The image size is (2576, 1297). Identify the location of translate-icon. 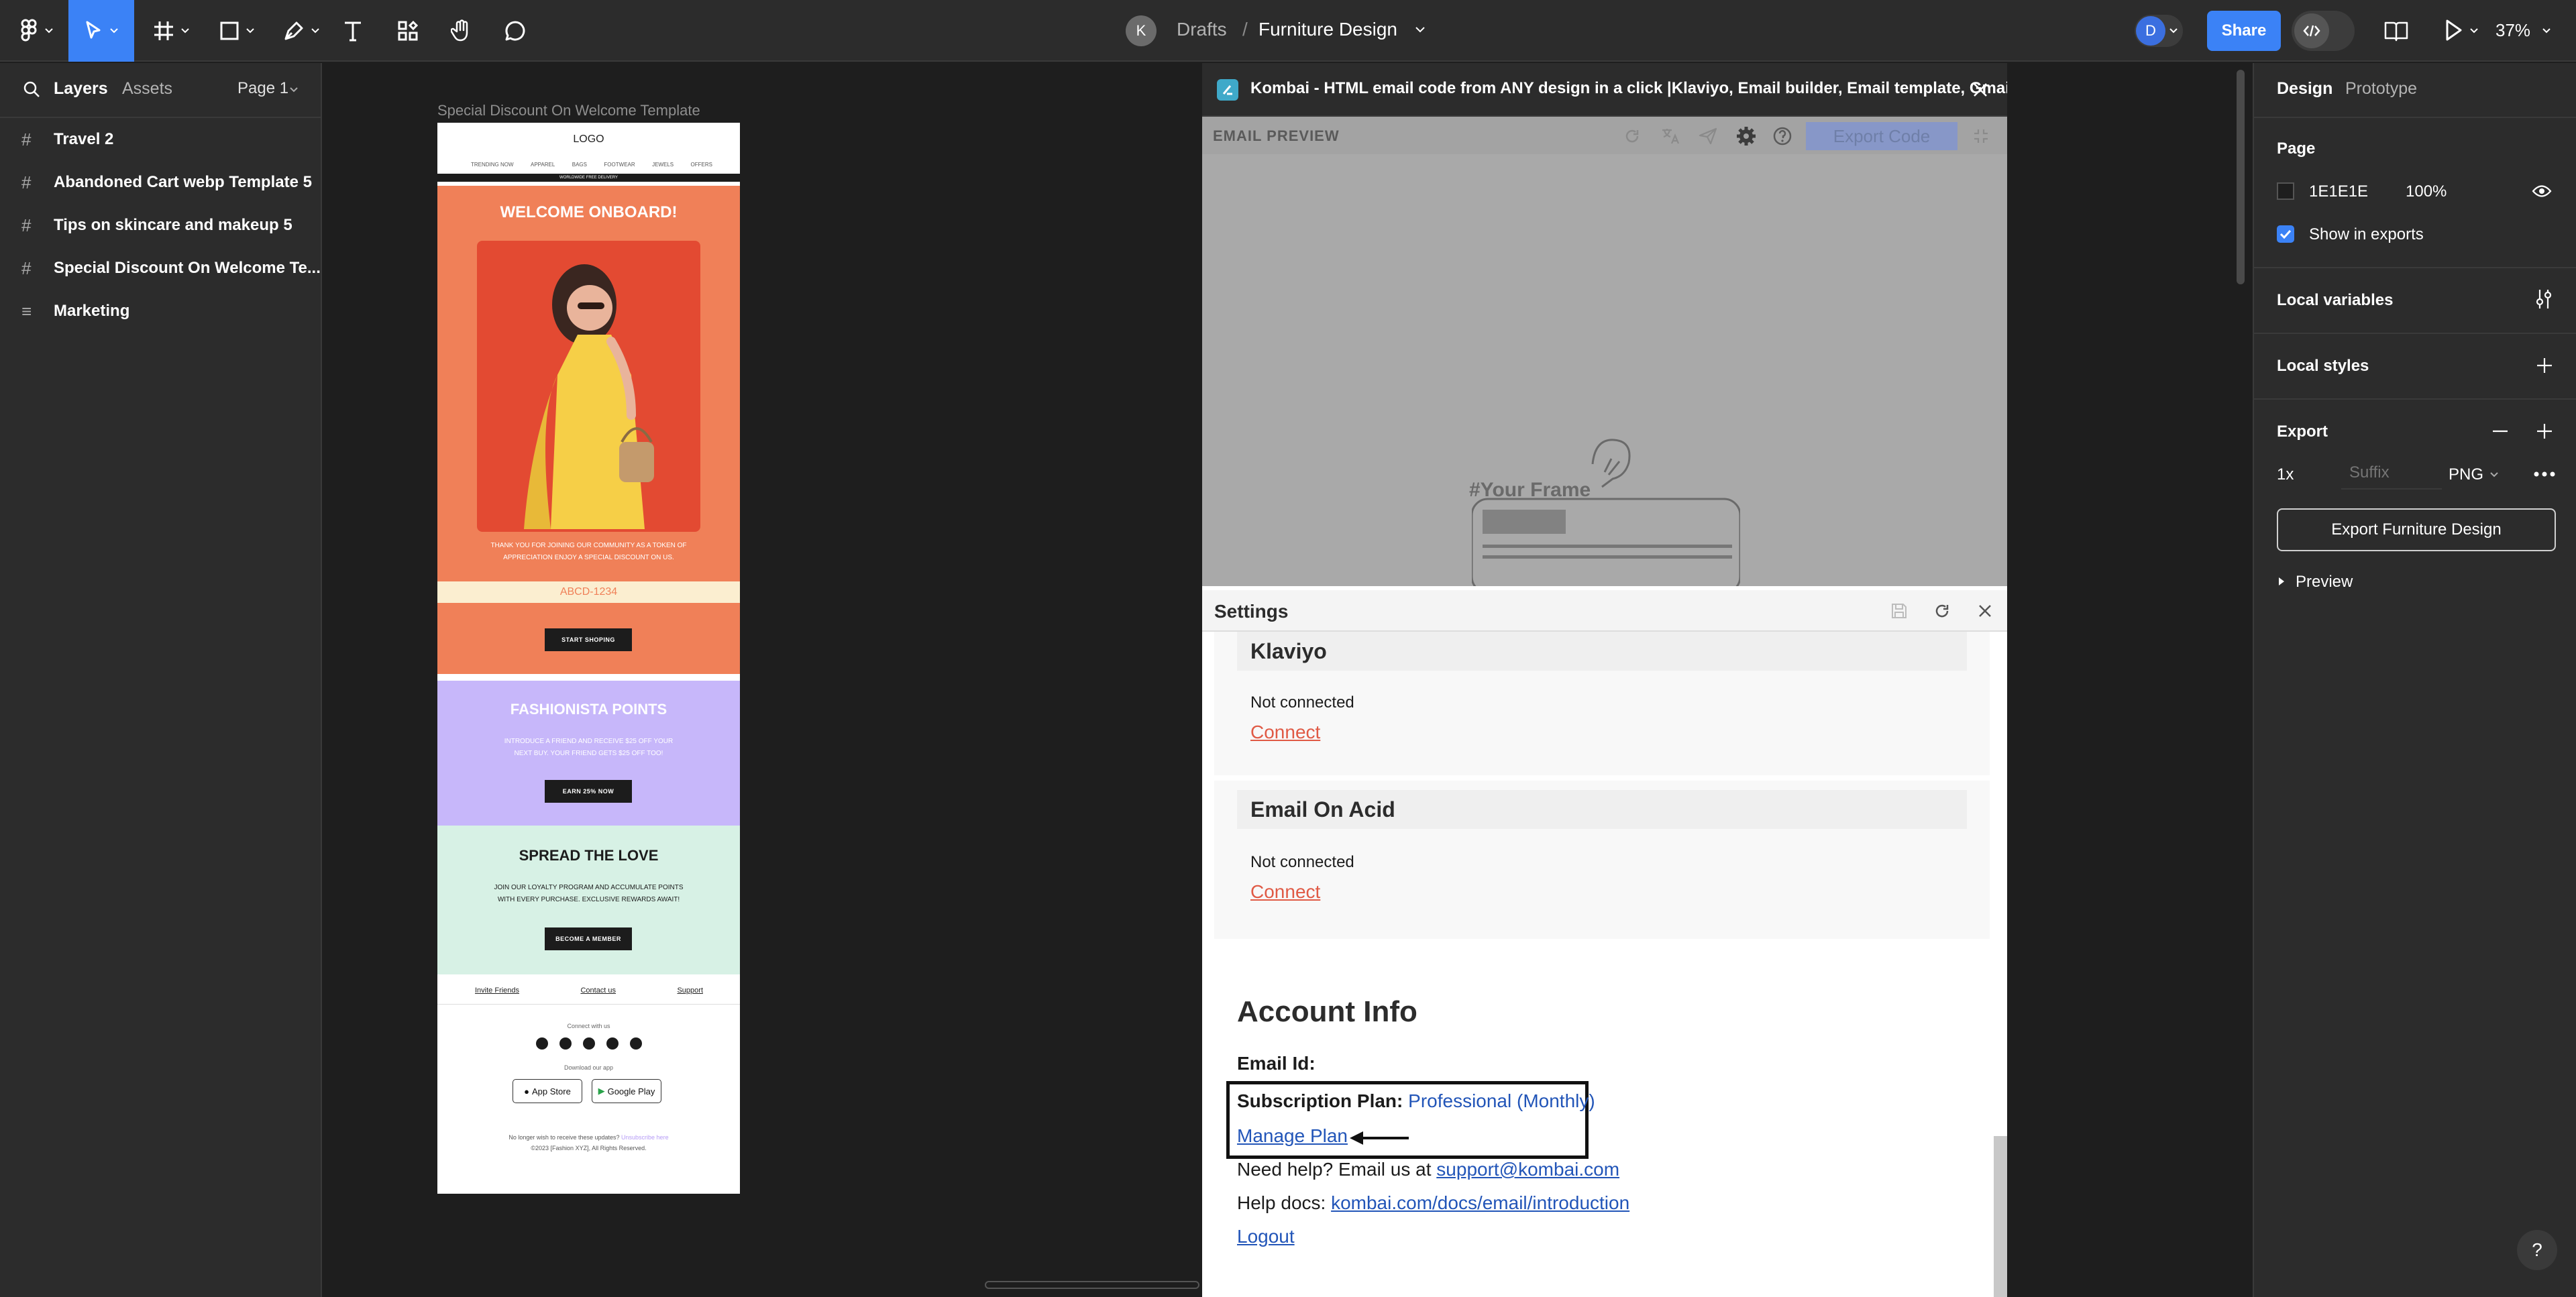
(1670, 136).